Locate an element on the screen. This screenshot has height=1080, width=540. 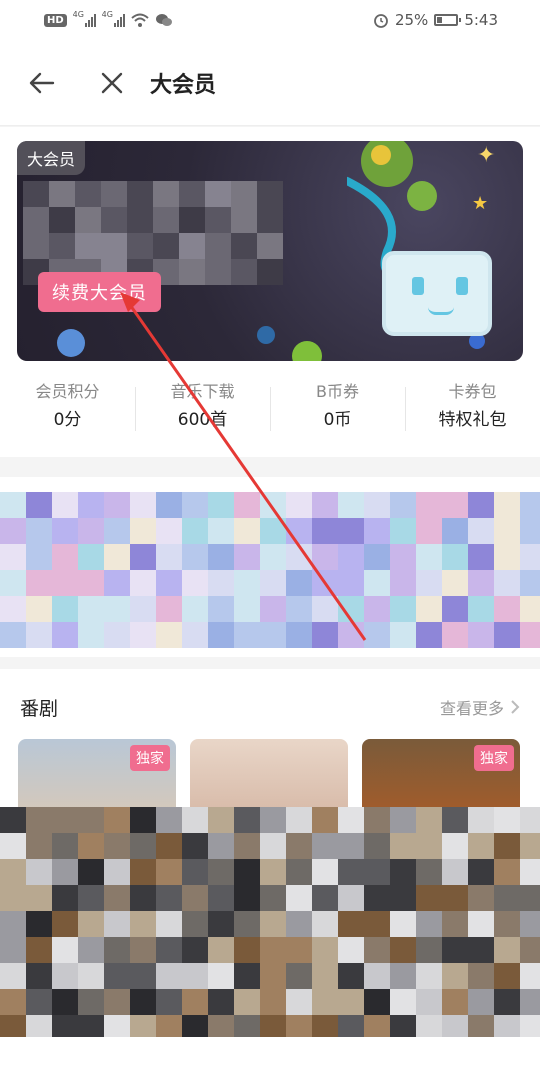
back-button is located at coordinates (42, 83).